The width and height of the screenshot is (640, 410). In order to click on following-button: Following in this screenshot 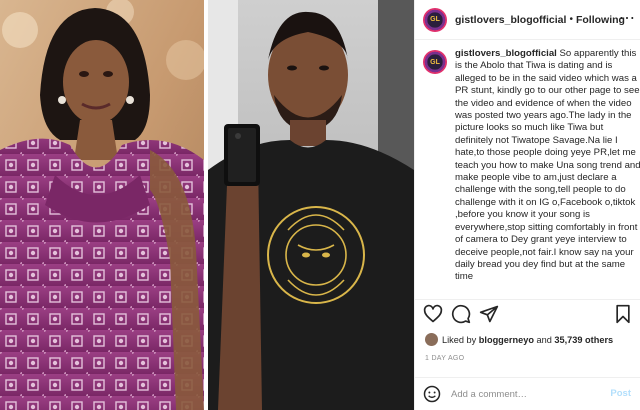, I will do `click(600, 20)`.